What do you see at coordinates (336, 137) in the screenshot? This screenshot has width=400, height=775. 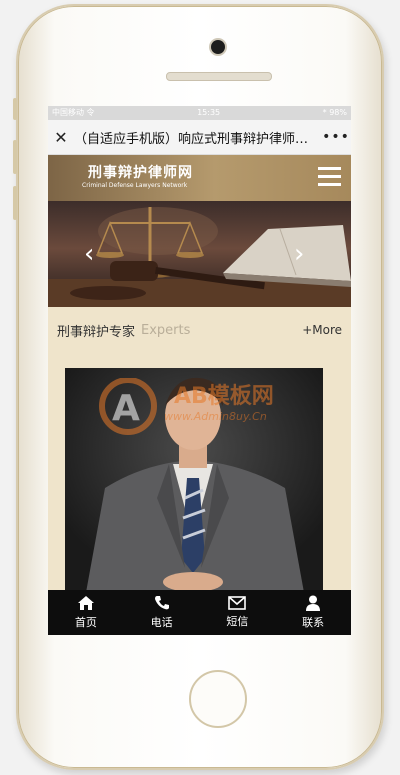 I see `more-icon: •••` at bounding box center [336, 137].